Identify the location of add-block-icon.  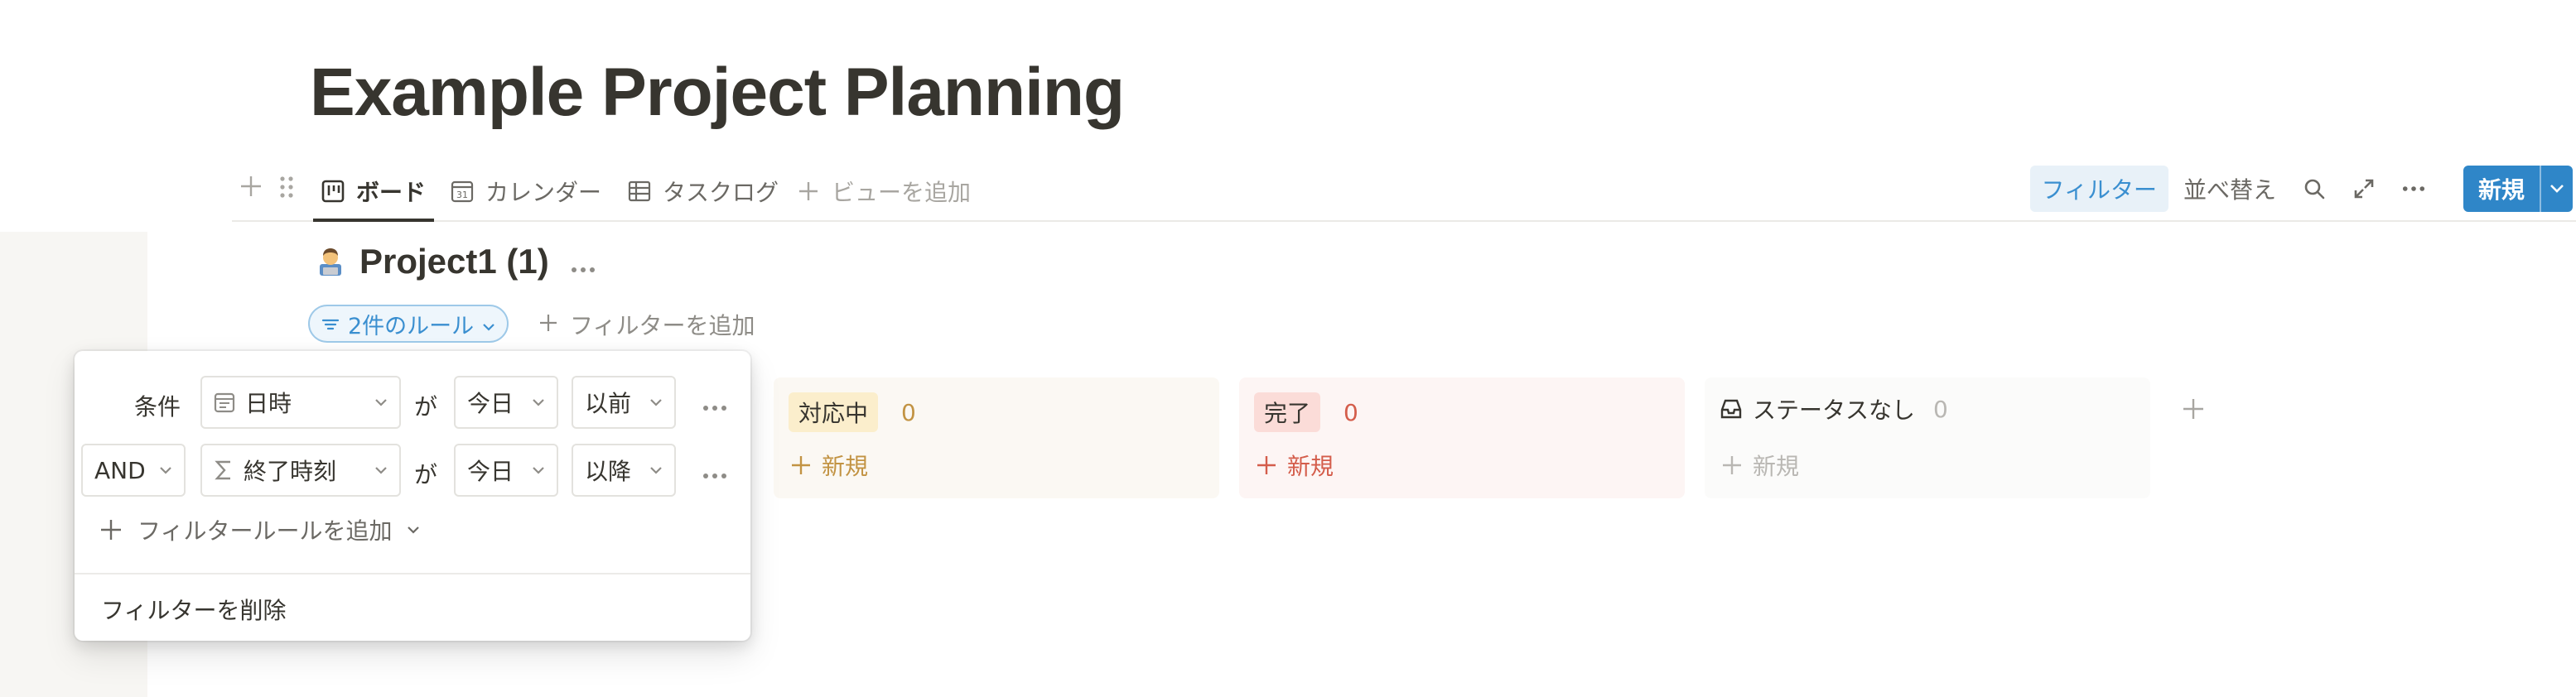
(251, 189).